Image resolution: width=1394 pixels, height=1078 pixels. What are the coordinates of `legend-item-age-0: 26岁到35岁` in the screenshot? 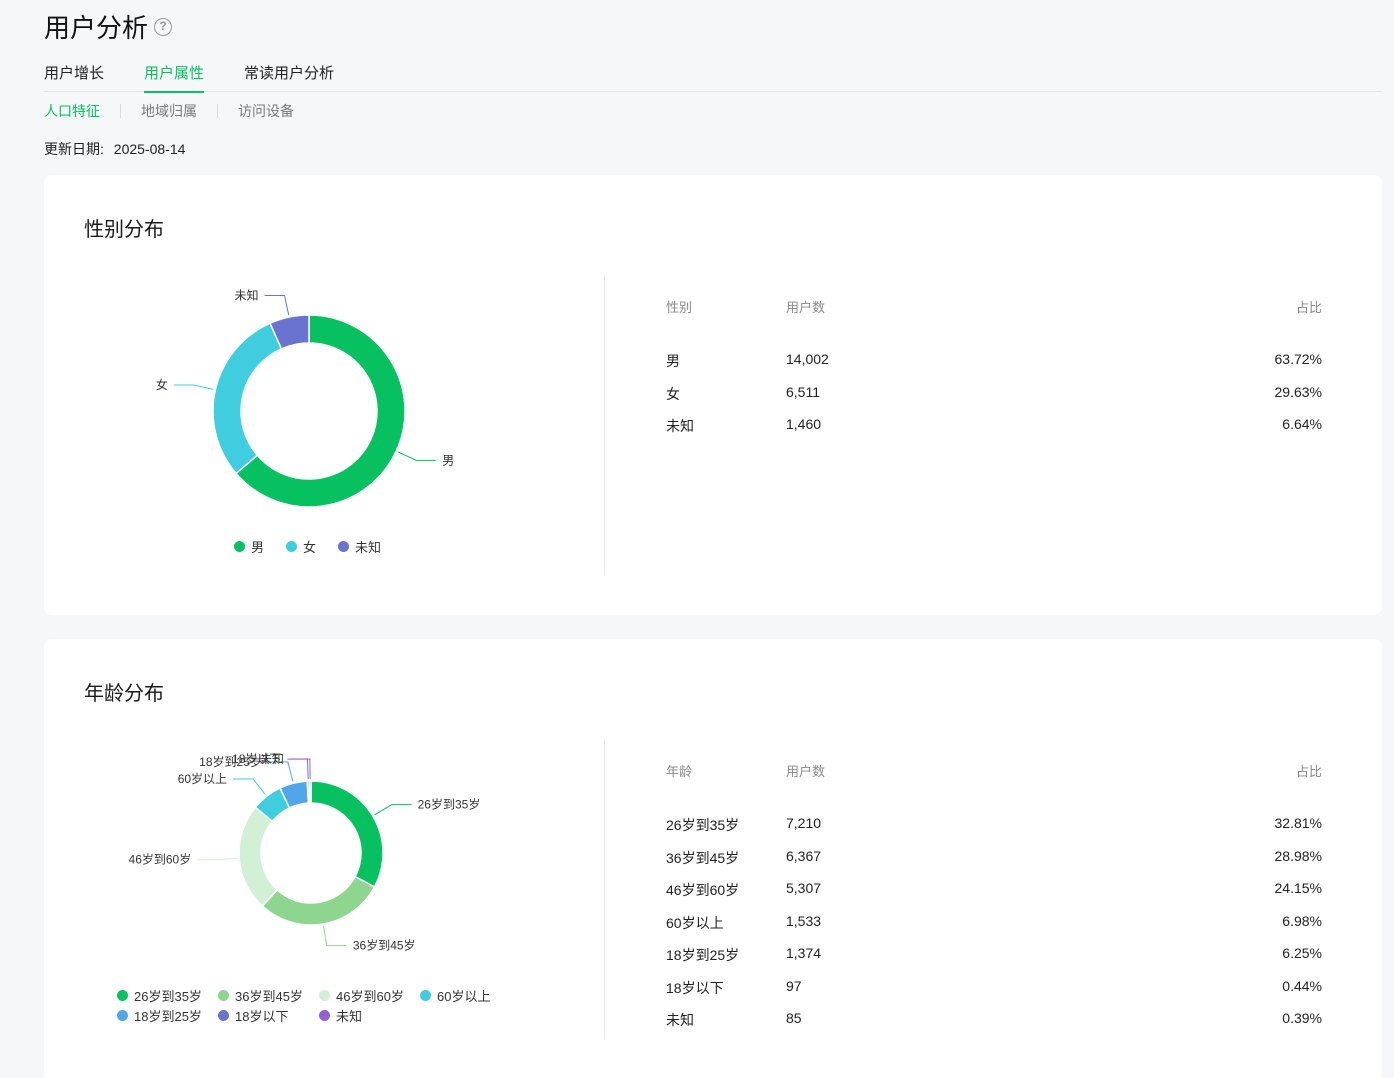 It's located at (167, 995).